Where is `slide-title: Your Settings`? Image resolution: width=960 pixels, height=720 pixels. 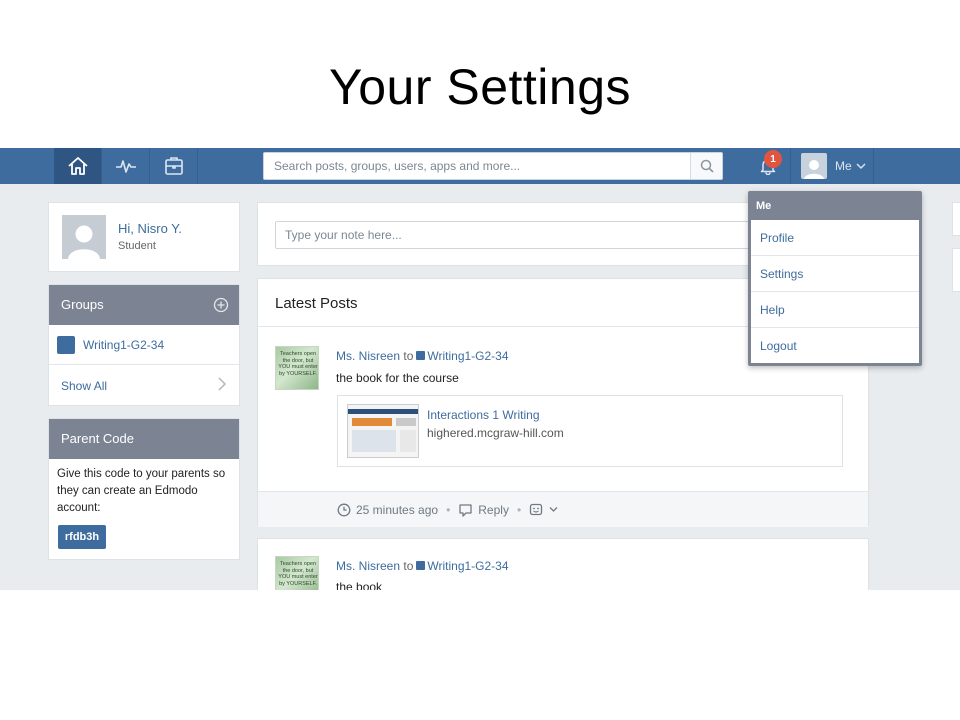
slide-title: Your Settings is located at coordinates (480, 87).